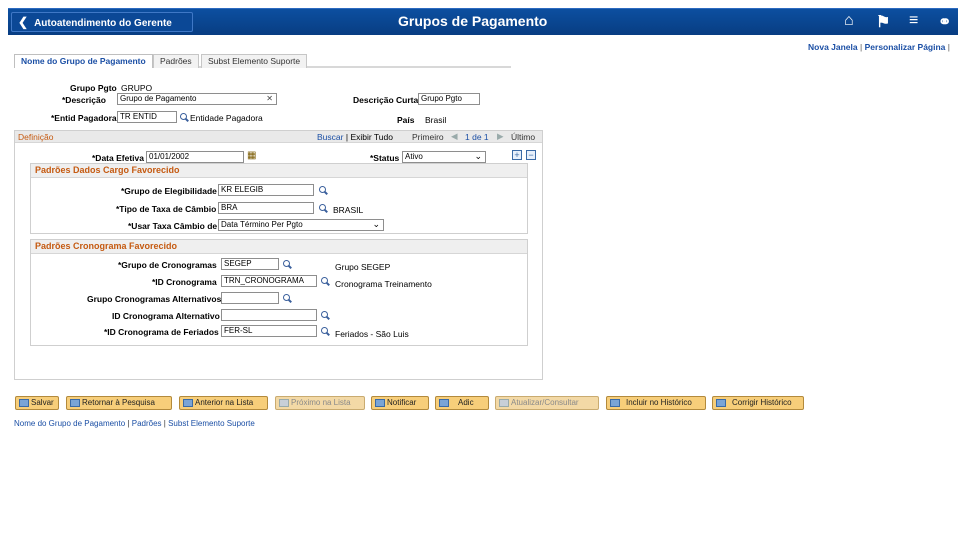 This screenshot has height=547, width=958. I want to click on page-counter: 1 de 1, so click(477, 137).